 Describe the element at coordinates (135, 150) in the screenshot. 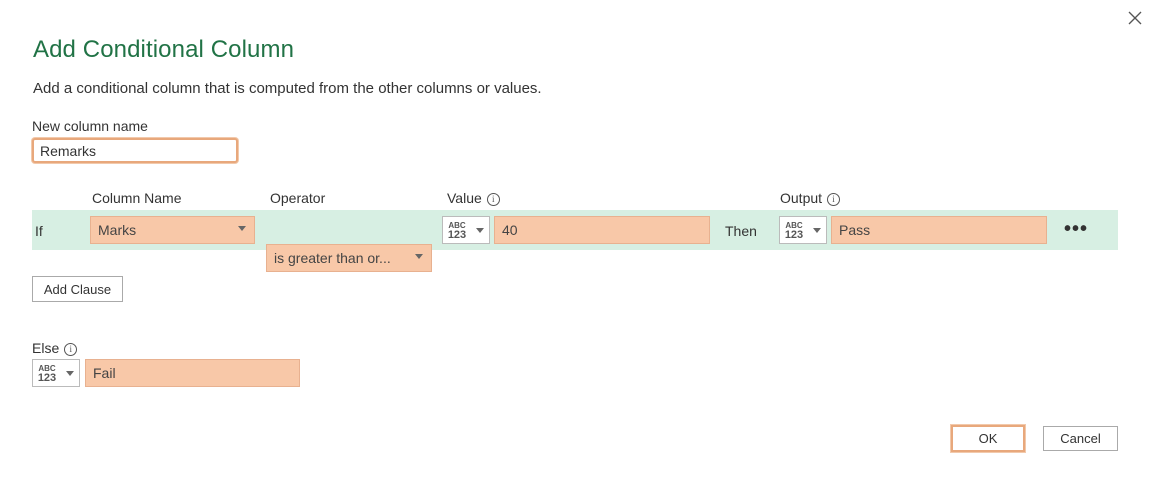

I see `new-column-name-input` at that location.